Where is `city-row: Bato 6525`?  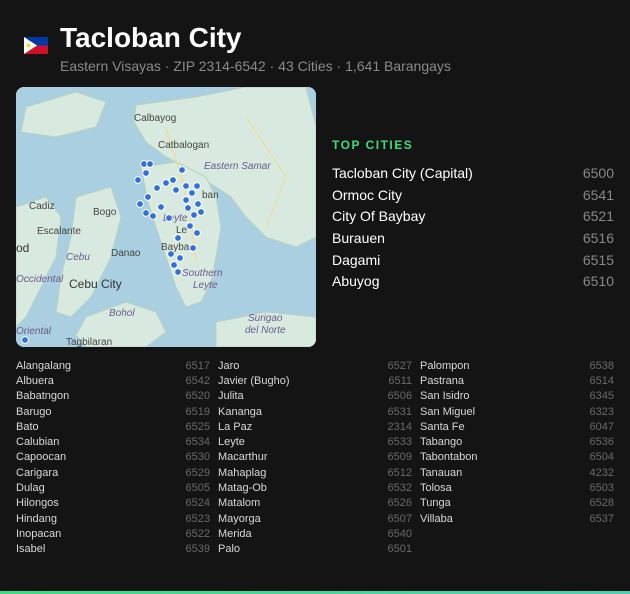
city-row: Bato 6525 is located at coordinates (113, 426).